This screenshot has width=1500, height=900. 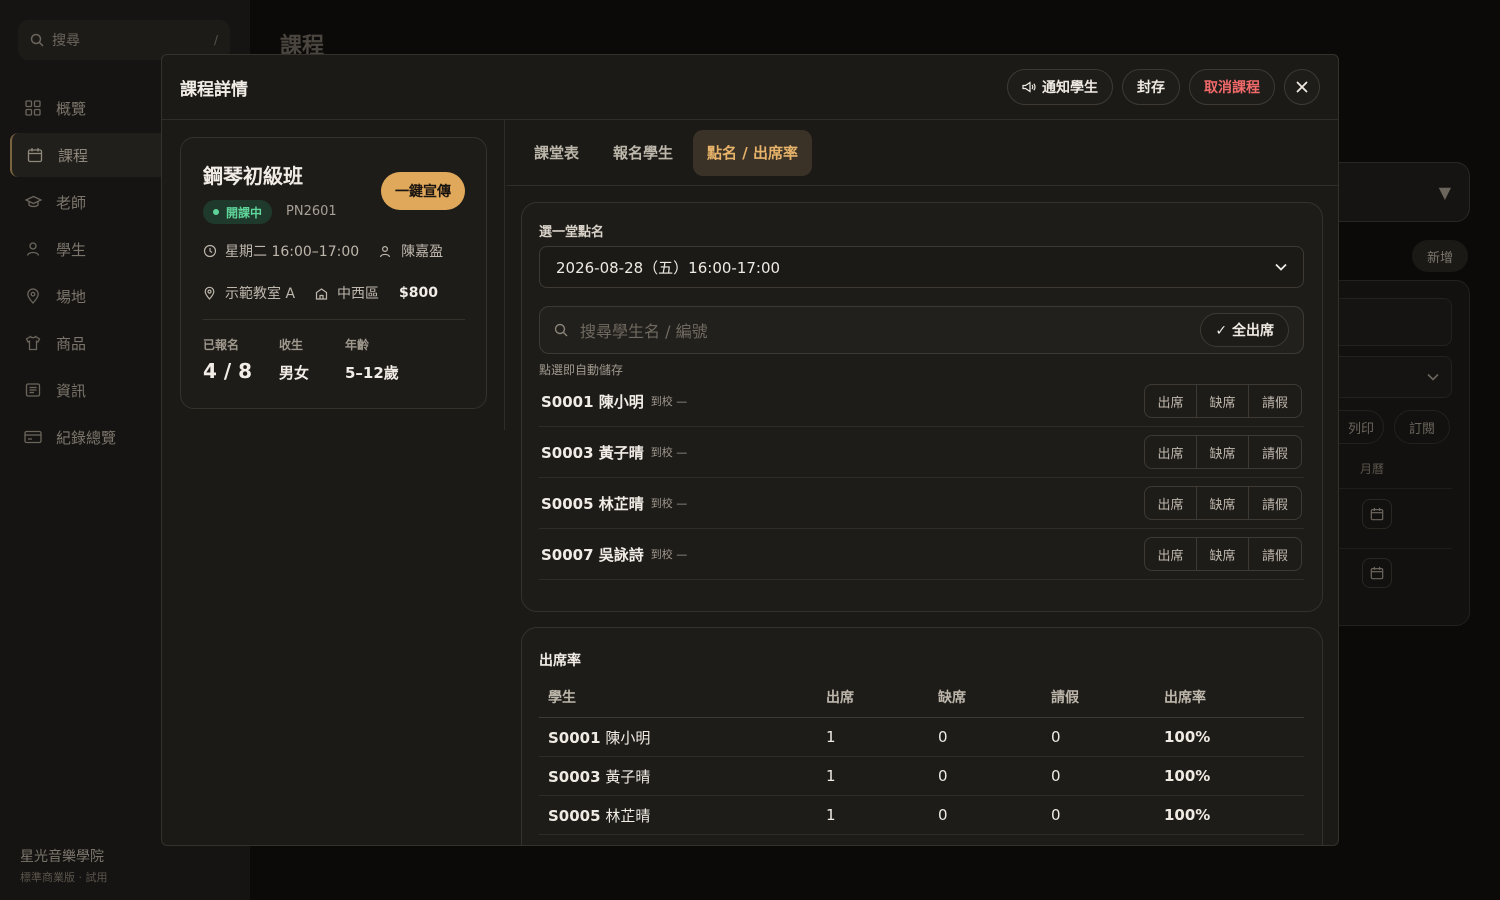 What do you see at coordinates (1395, 377) in the screenshot?
I see `background-select` at bounding box center [1395, 377].